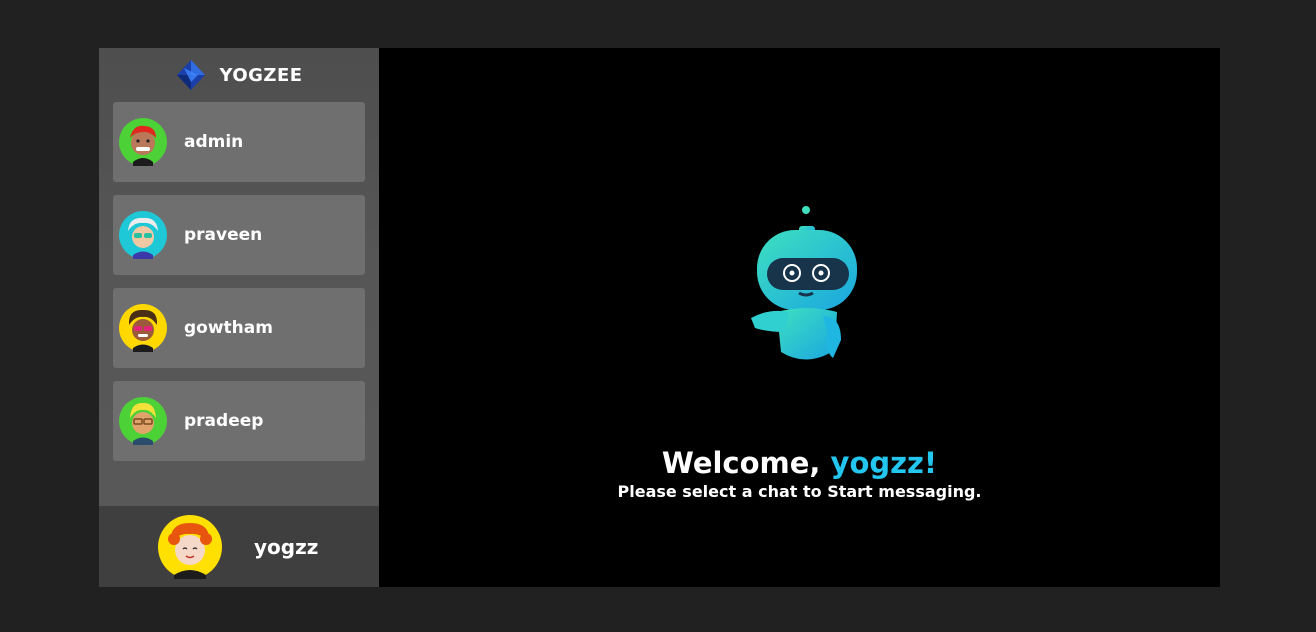 This screenshot has height=632, width=1316. I want to click on welcome-greeting: Welcome,, so click(746, 463).